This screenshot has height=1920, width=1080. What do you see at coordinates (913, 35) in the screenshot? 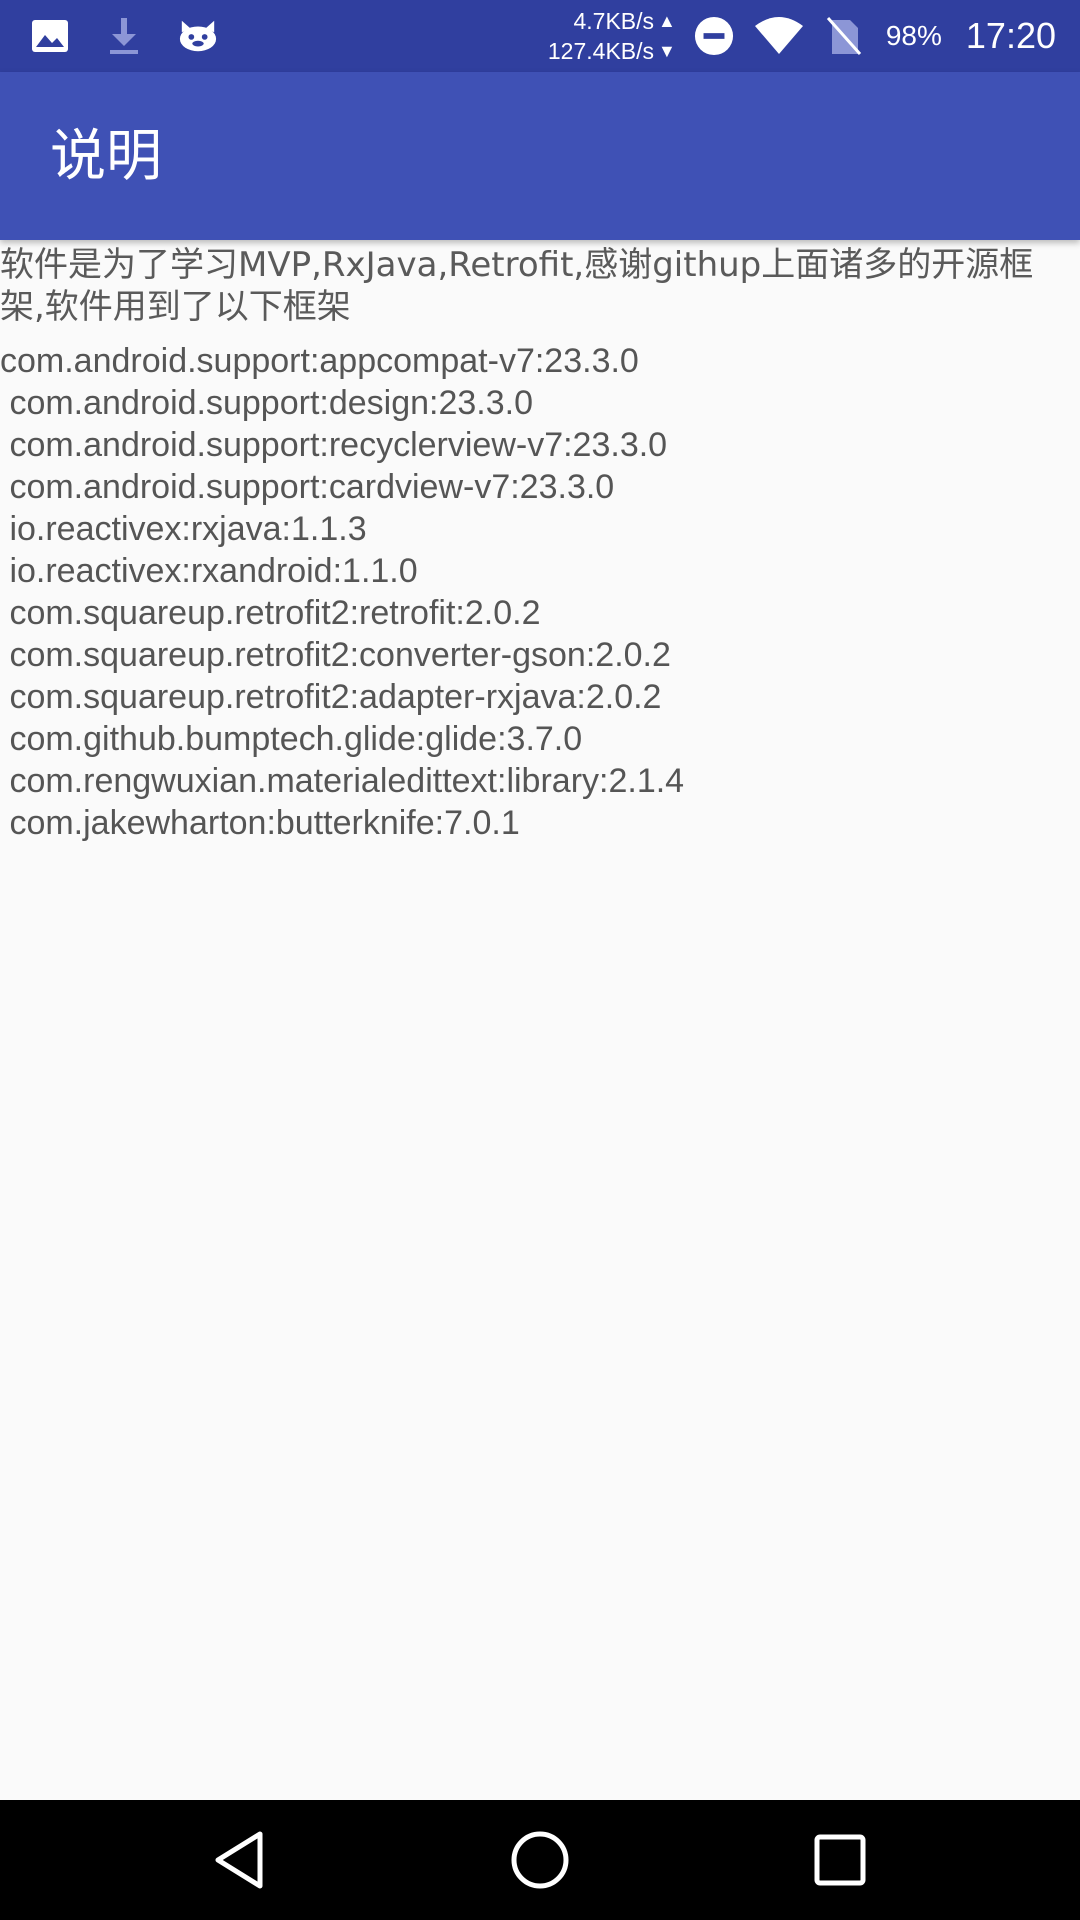
I see `battery-percent: 98%` at bounding box center [913, 35].